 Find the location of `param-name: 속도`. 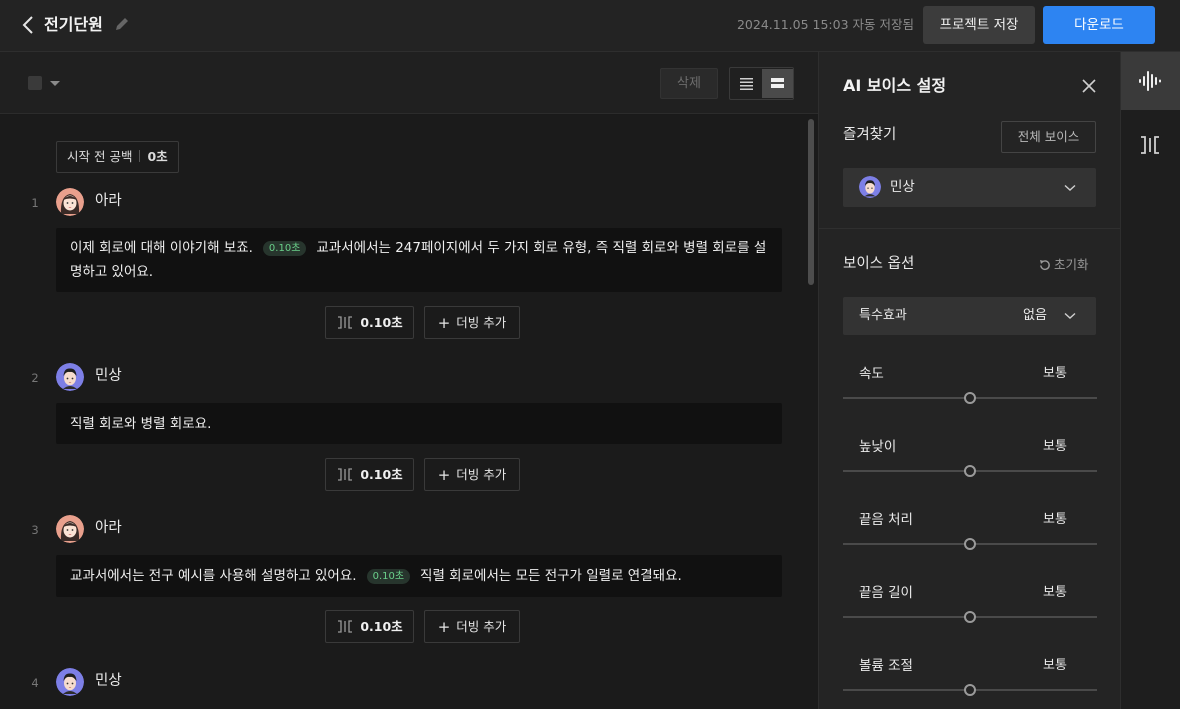

param-name: 속도 is located at coordinates (871, 374).